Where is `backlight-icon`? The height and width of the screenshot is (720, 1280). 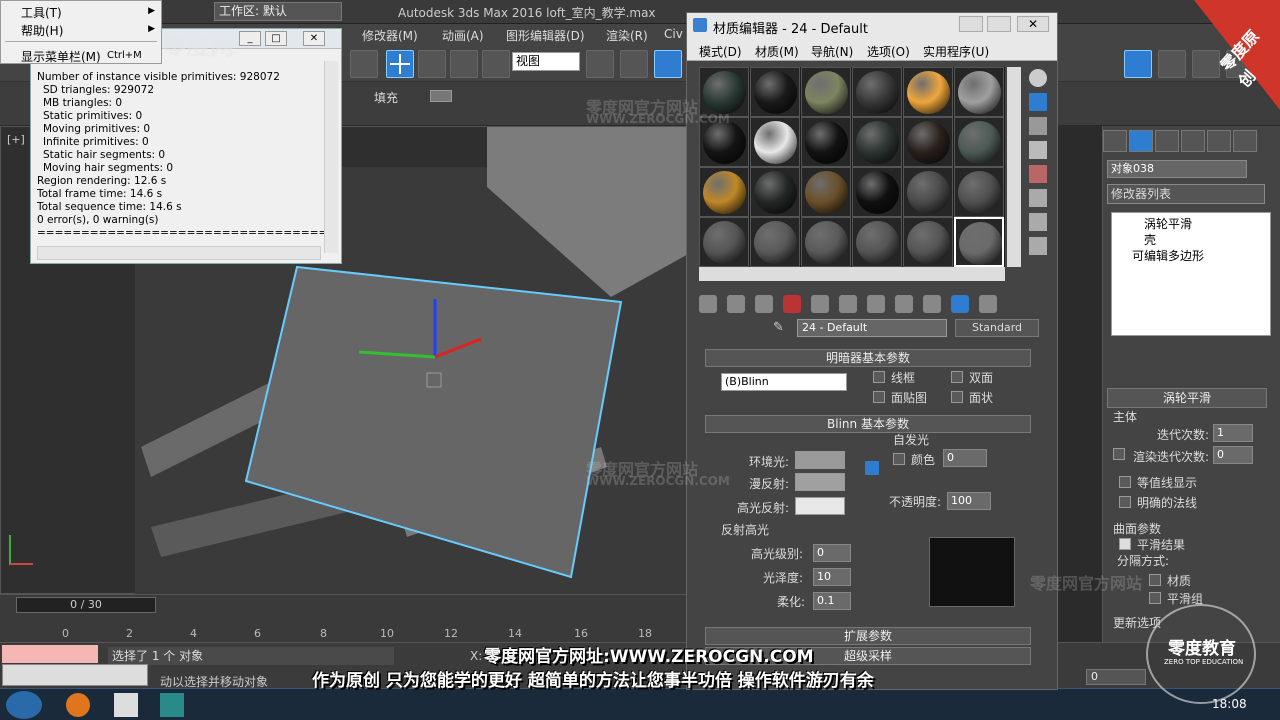
backlight-icon is located at coordinates (1038, 102).